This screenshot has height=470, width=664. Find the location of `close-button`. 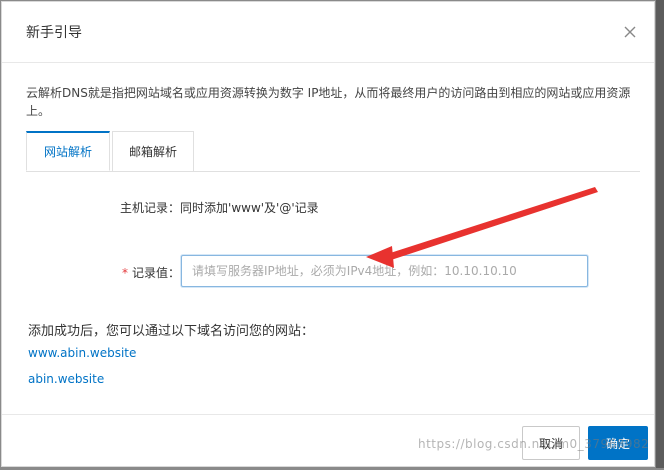

close-button is located at coordinates (630, 32).